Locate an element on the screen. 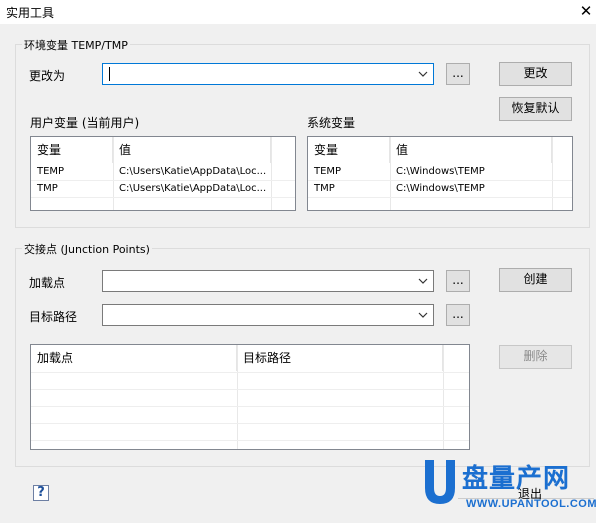  system-var-name: TMP is located at coordinates (349, 188).